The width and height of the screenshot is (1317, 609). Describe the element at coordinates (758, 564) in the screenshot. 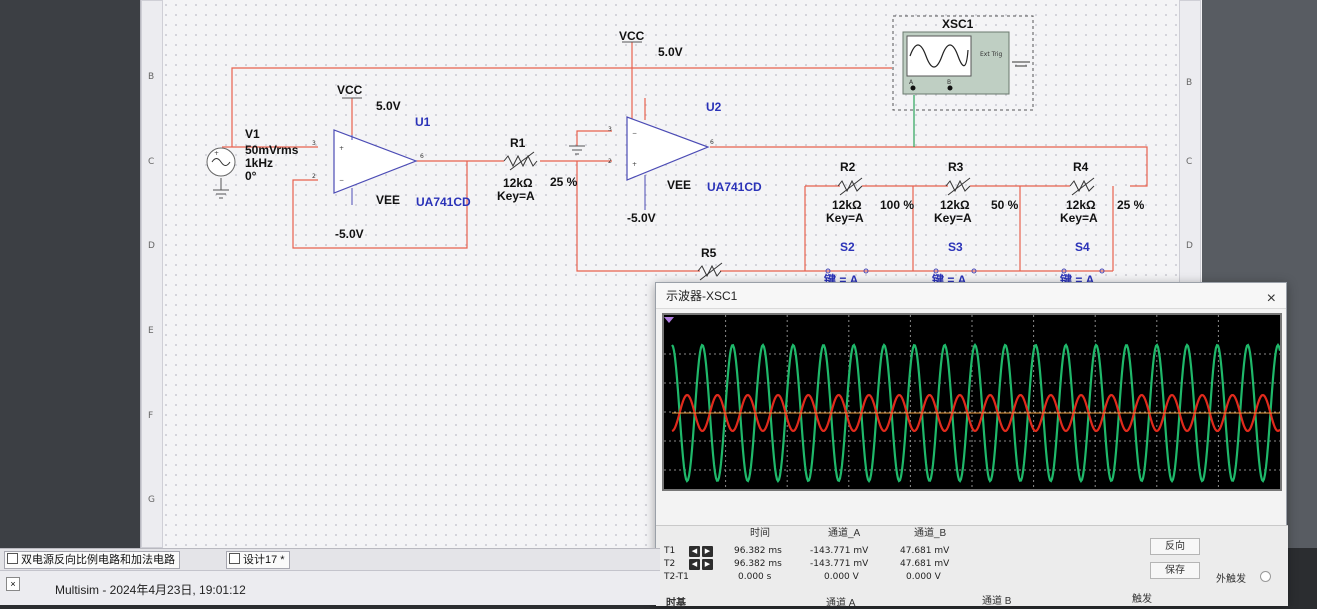

I see `row-t2-time: 96.382 ms` at that location.